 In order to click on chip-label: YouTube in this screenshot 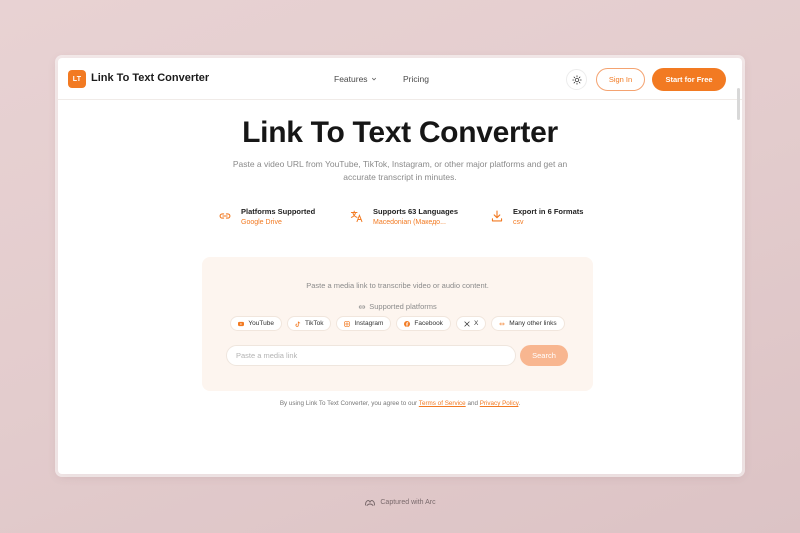, I will do `click(261, 323)`.